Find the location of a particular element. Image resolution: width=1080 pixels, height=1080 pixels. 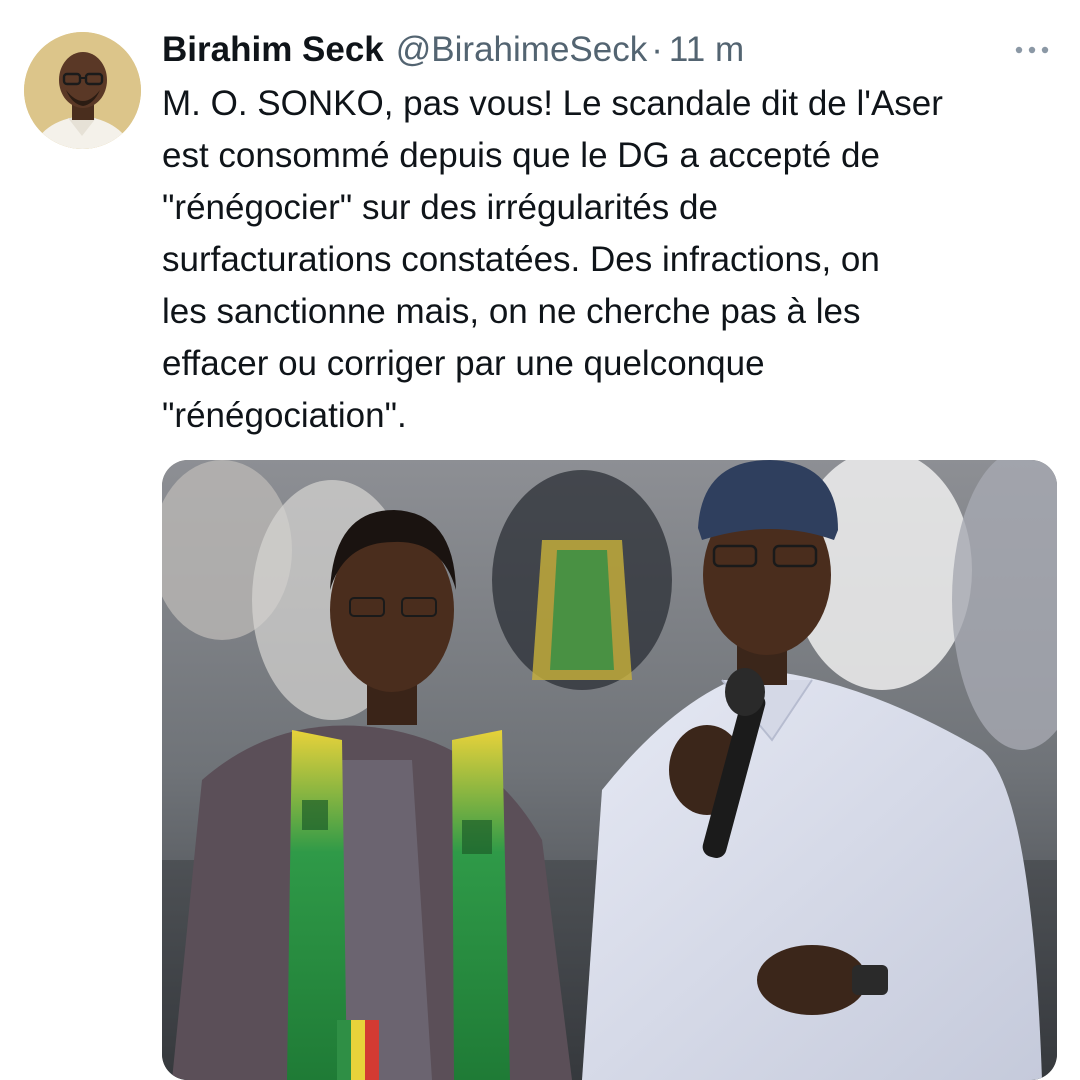

avatar-portrait is located at coordinates (82, 90).